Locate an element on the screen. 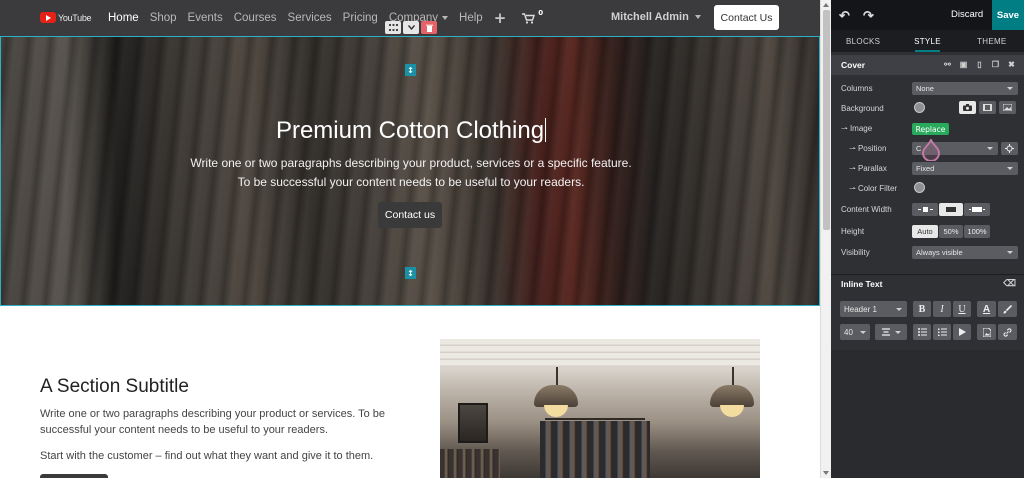  save-button: Save is located at coordinates (1008, 15).